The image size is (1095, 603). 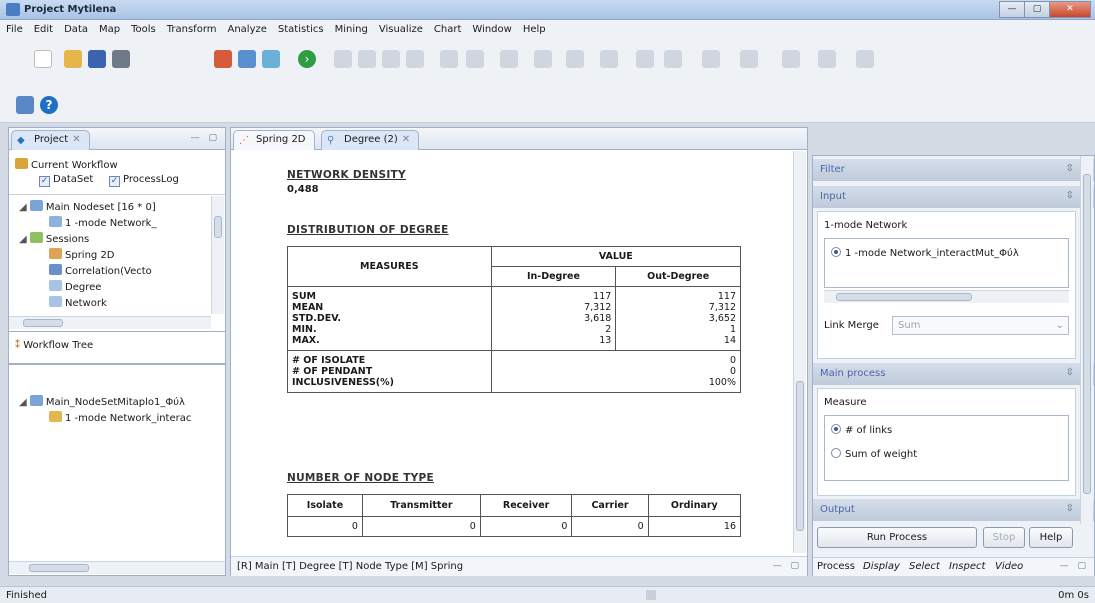 What do you see at coordinates (247, 29) in the screenshot?
I see `menu-analyze: Analyze` at bounding box center [247, 29].